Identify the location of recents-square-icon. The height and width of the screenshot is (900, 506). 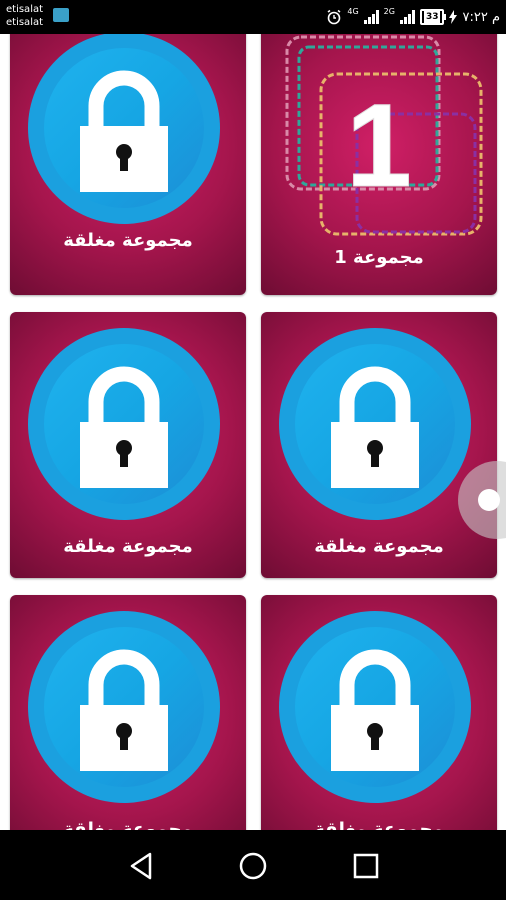
(366, 866).